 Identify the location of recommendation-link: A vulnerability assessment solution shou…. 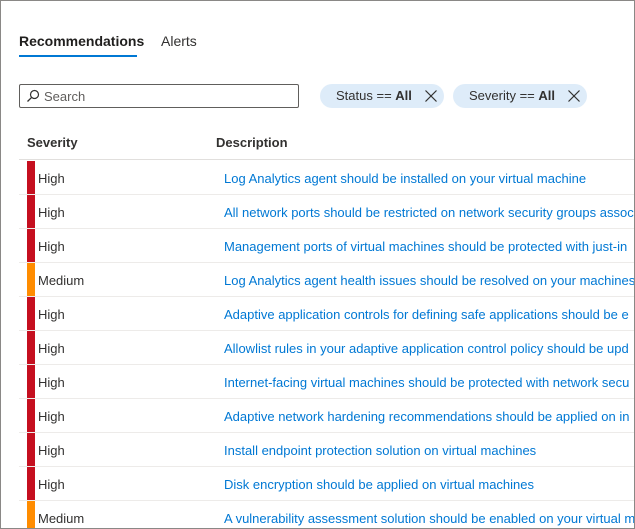
(429, 518).